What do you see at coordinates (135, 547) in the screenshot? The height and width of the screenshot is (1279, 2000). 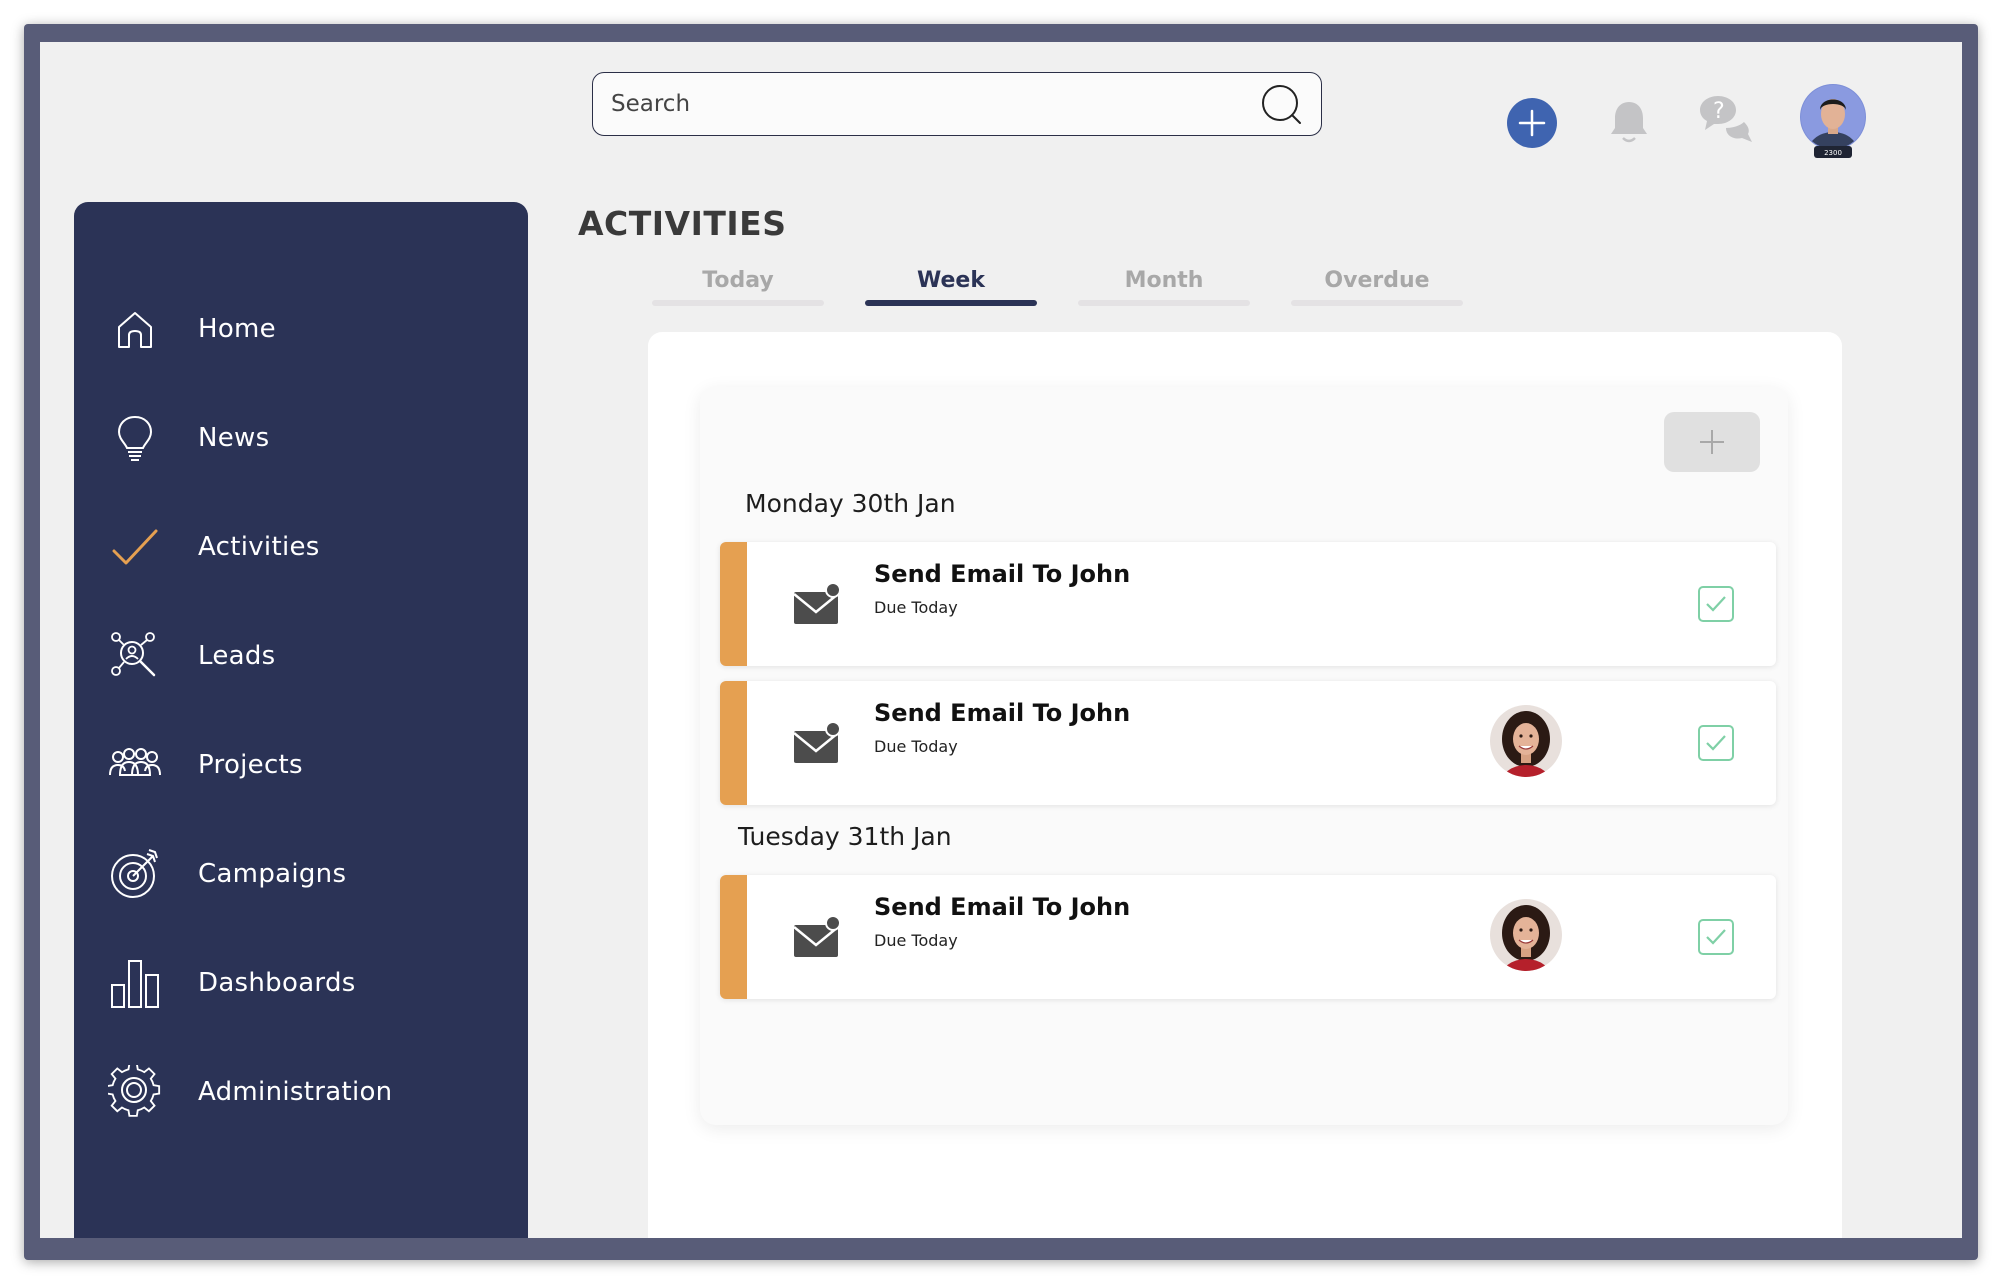 I see `checkmark-icon` at bounding box center [135, 547].